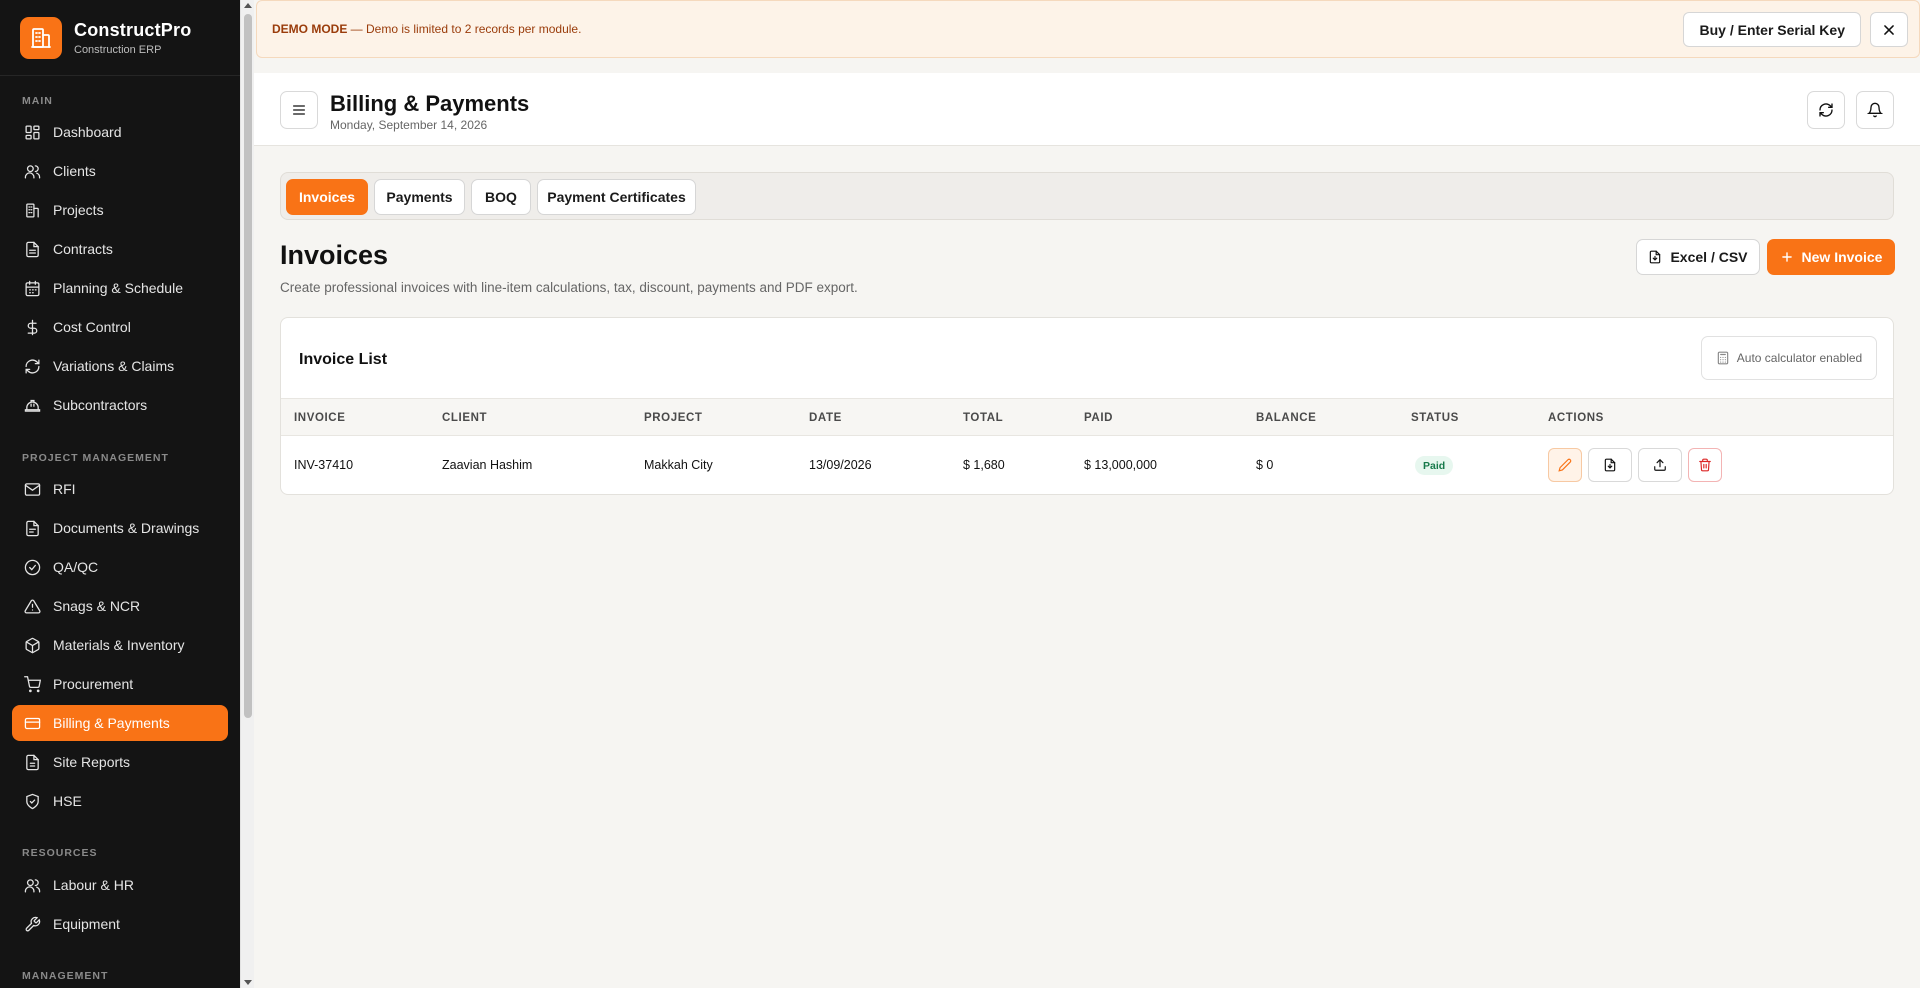 This screenshot has height=988, width=1920. Describe the element at coordinates (32, 683) in the screenshot. I see `cart-icon` at that location.